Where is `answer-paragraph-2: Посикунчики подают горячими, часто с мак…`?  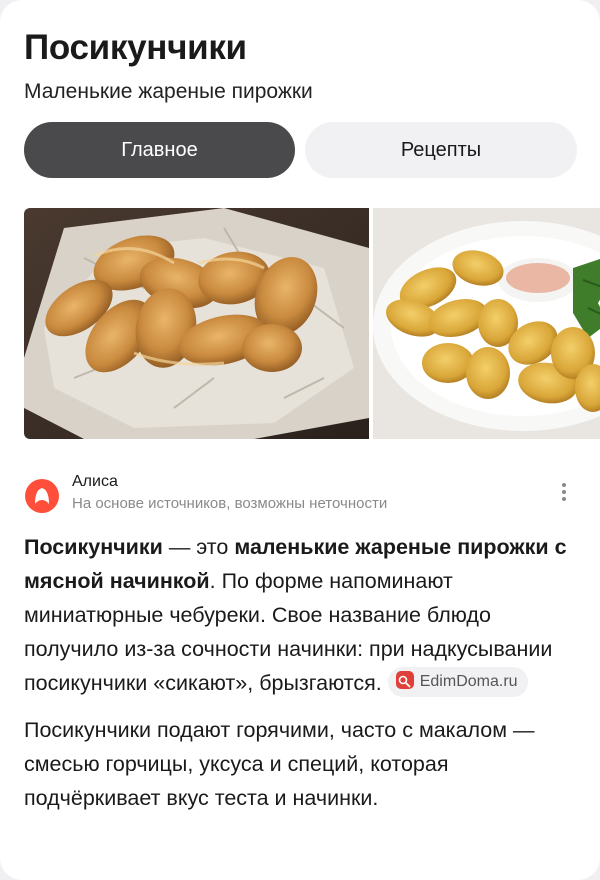
answer-paragraph-2: Посикунчики подают горячими, часто с мак… is located at coordinates (279, 764).